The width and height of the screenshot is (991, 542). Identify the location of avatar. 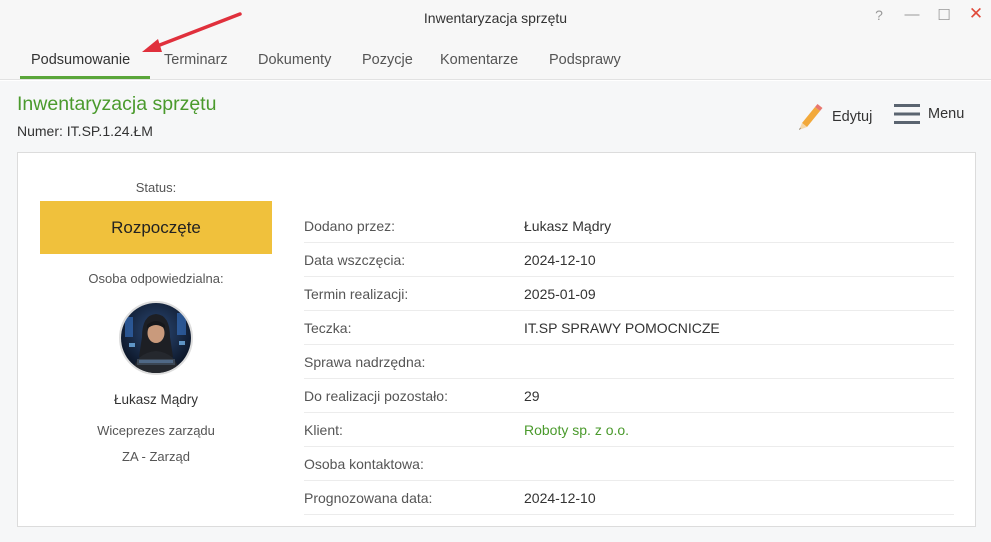
(156, 338).